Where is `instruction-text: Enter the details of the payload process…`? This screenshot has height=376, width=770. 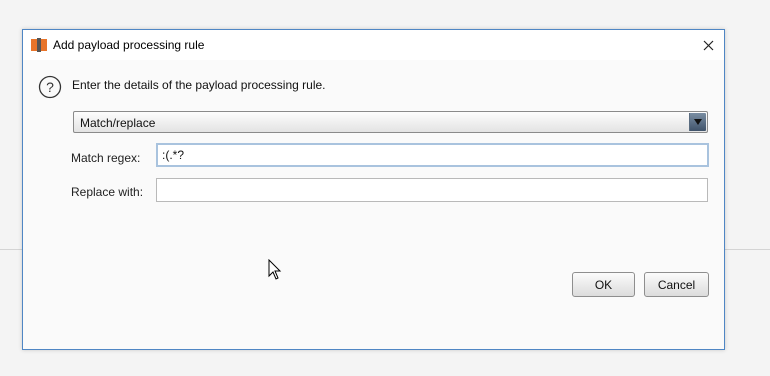
instruction-text: Enter the details of the payload process… is located at coordinates (199, 85).